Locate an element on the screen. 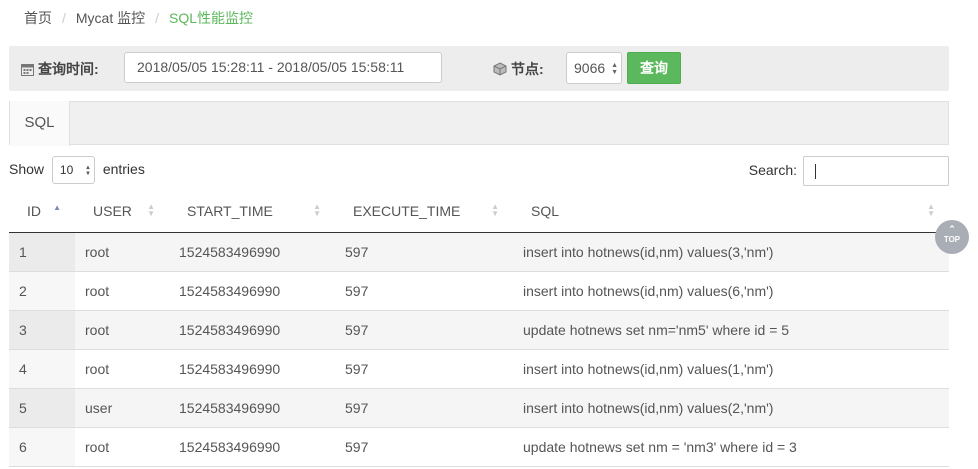 Image resolution: width=978 pixels, height=469 pixels. tab-sql: SQL is located at coordinates (40, 123).